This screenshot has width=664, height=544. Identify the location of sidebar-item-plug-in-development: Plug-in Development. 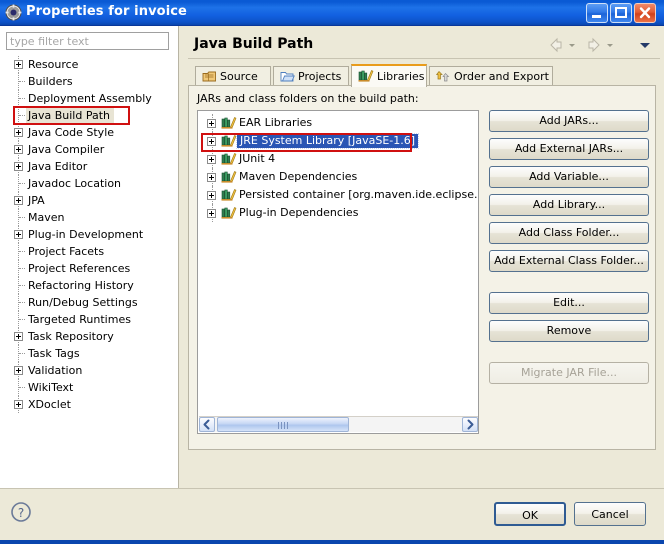
(89, 234).